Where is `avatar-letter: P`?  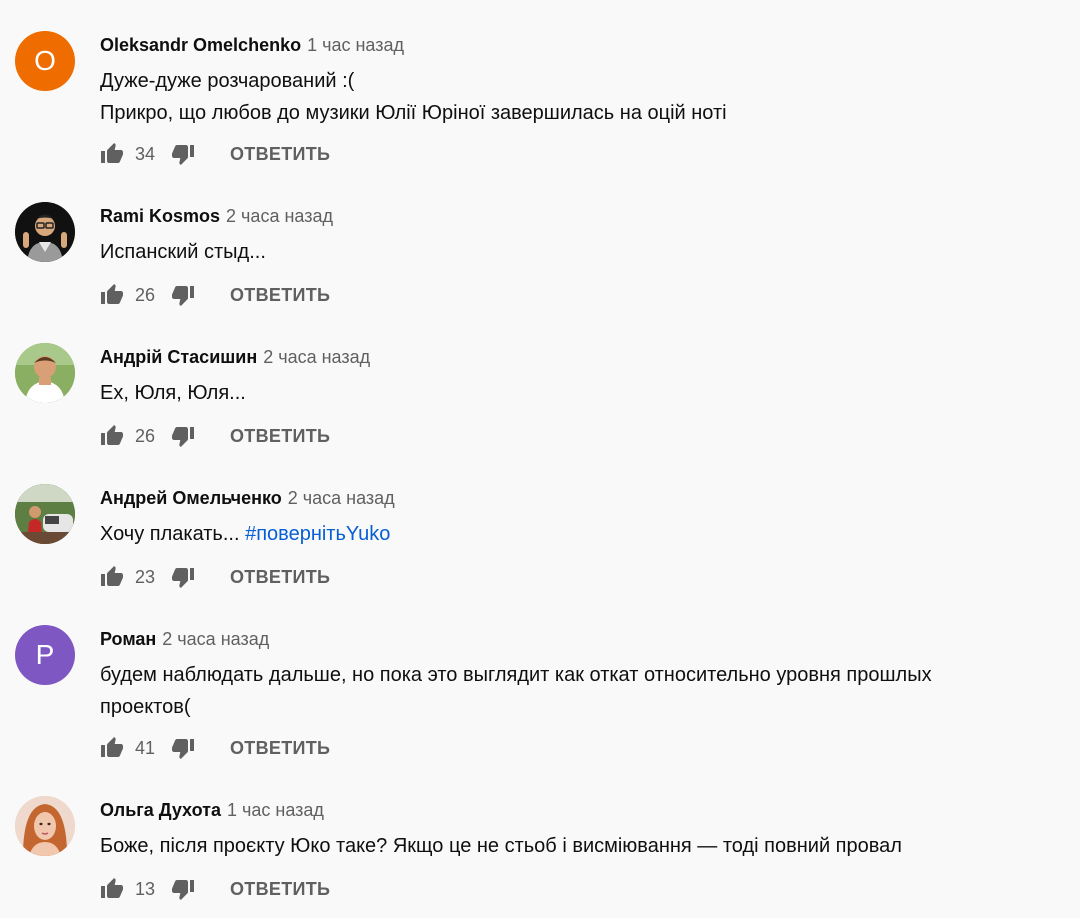
avatar-letter: P is located at coordinates (45, 654).